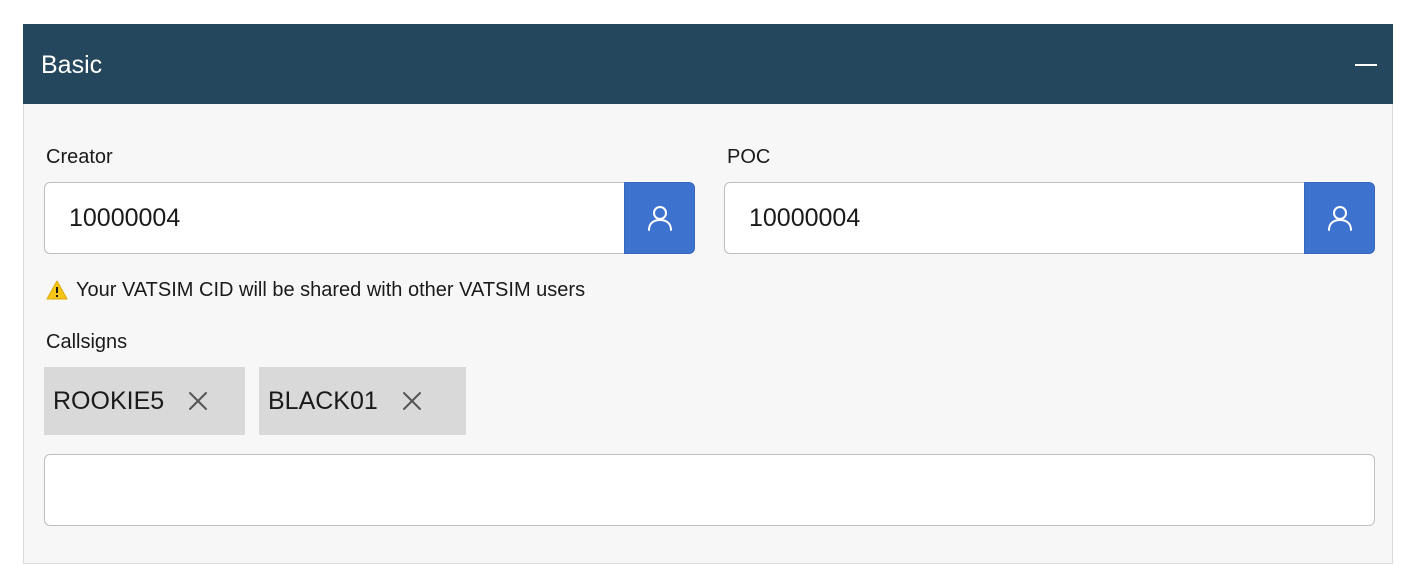 The image size is (1408, 566). I want to click on creator-input-group, so click(369, 218).